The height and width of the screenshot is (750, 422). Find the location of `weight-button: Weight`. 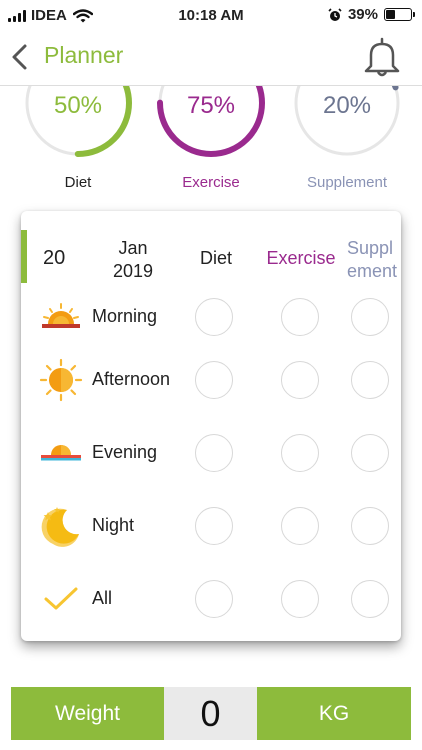

weight-button: Weight is located at coordinates (87, 713).